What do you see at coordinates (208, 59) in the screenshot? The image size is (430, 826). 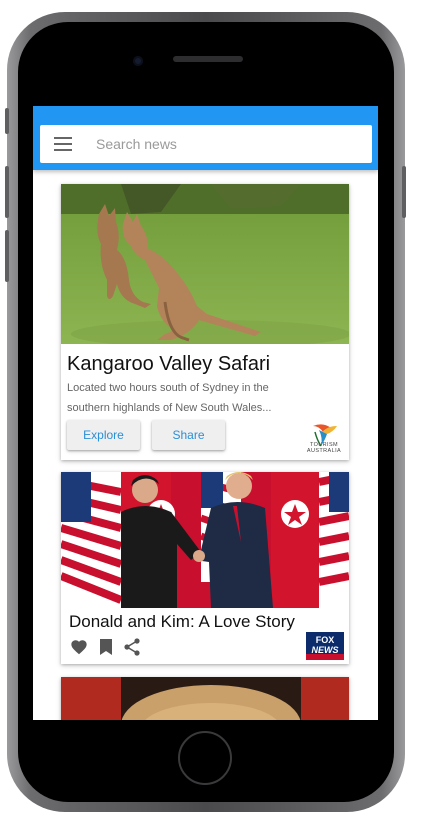 I see `speaker-grille` at bounding box center [208, 59].